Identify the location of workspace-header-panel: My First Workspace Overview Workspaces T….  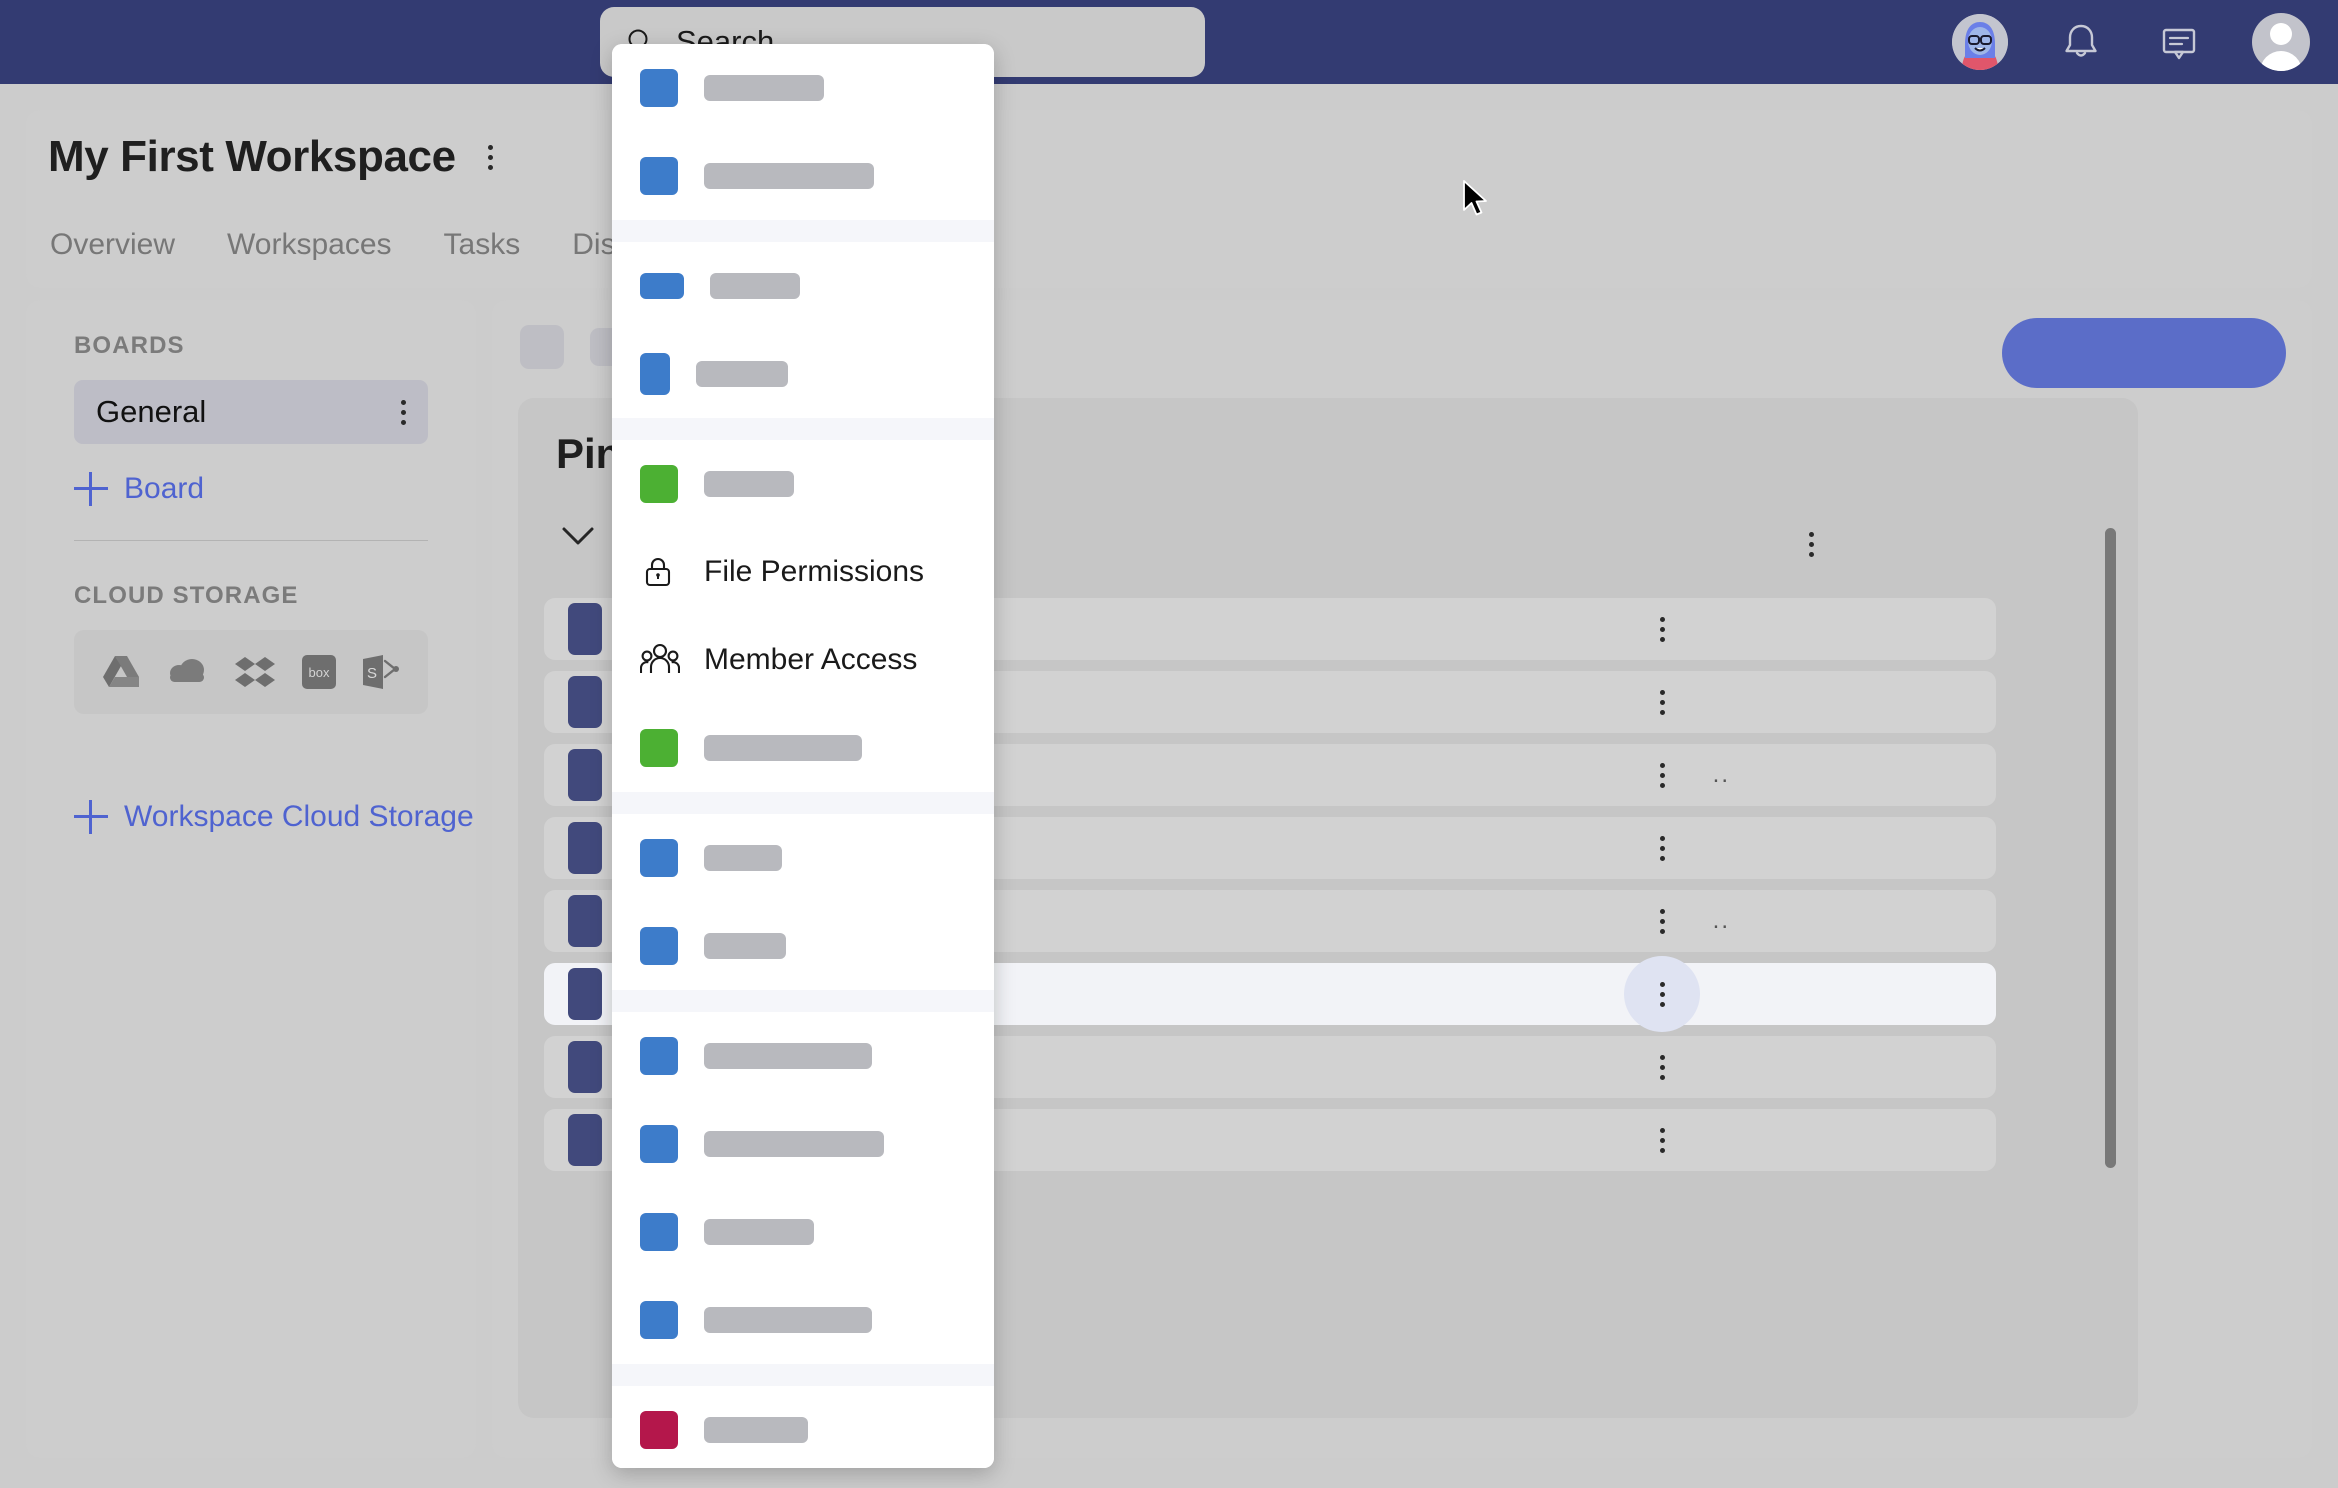
(1169, 199).